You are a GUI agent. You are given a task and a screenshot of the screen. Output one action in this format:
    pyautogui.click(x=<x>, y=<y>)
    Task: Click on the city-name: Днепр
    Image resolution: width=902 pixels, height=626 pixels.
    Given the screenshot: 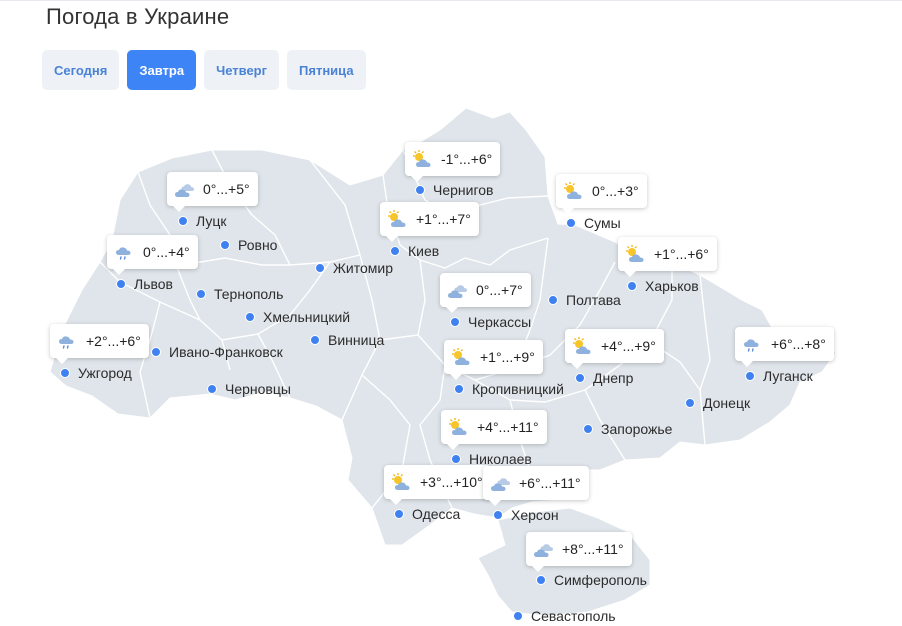 What is the action you would take?
    pyautogui.click(x=613, y=378)
    